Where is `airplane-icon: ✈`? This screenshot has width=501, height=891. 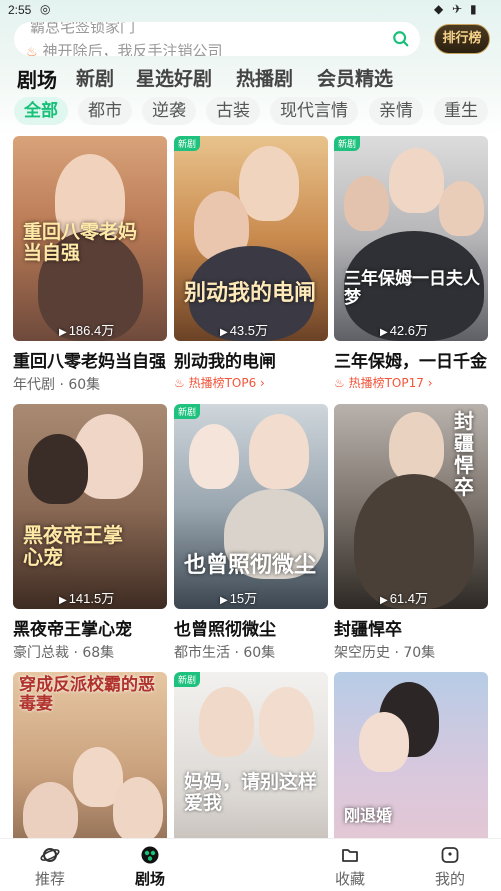 airplane-icon: ✈ is located at coordinates (457, 9).